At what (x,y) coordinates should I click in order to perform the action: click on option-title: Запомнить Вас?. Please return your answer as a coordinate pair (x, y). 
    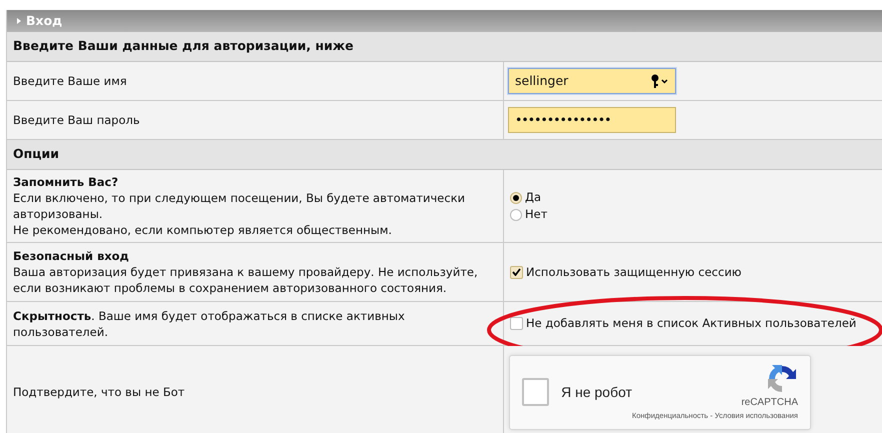
    Looking at the image, I should click on (66, 182).